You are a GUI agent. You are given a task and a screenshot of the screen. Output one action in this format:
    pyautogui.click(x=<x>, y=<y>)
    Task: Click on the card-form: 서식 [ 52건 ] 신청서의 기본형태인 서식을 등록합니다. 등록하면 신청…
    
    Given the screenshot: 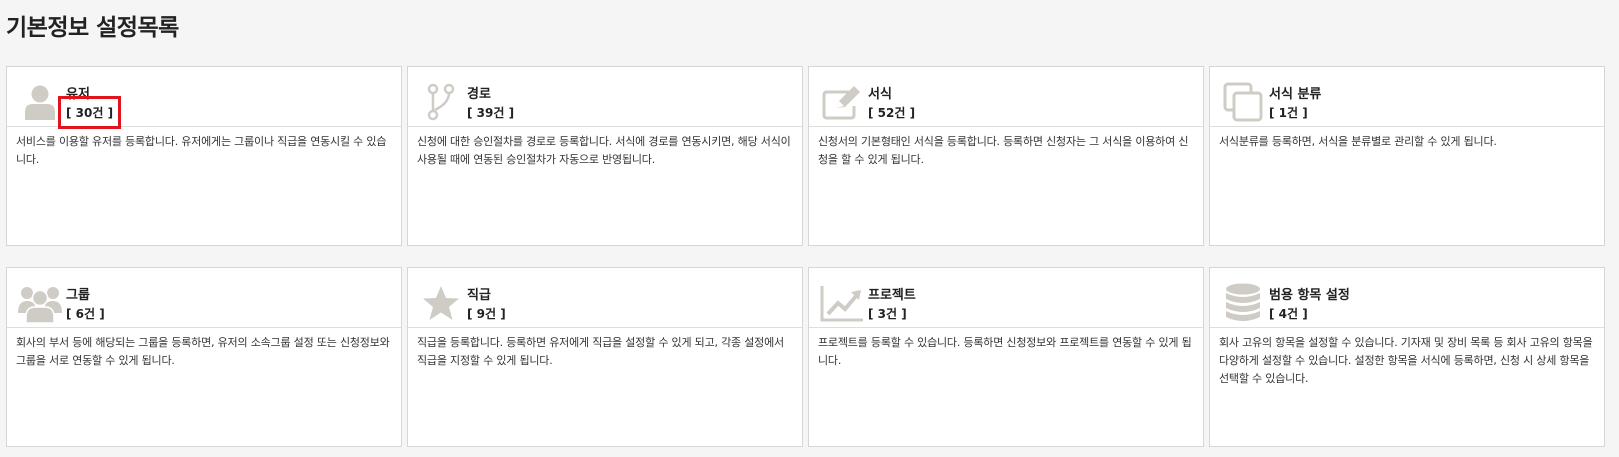 What is the action you would take?
    pyautogui.click(x=1006, y=156)
    